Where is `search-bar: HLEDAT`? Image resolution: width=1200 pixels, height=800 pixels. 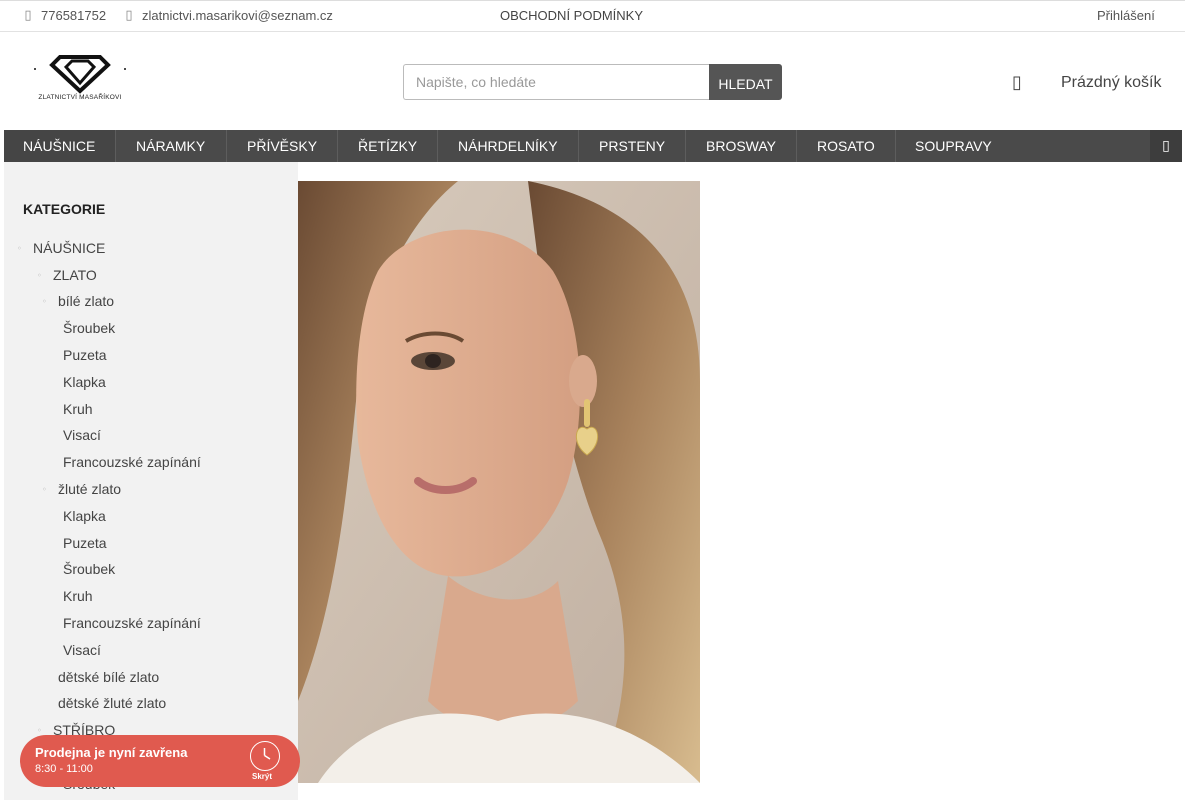
search-bar: HLEDAT is located at coordinates (592, 82).